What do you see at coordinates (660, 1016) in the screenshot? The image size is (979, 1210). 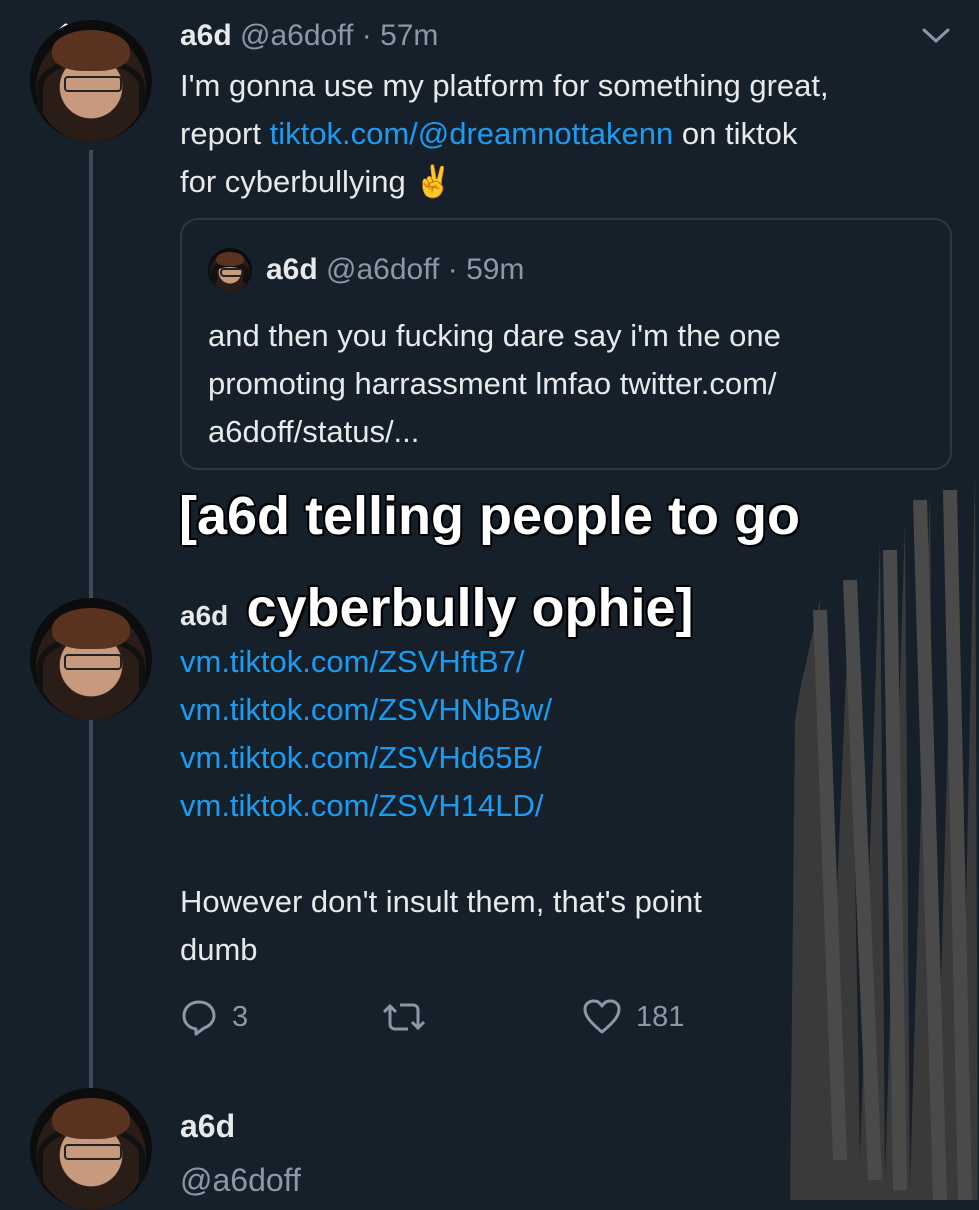 I see `like-count: 181` at bounding box center [660, 1016].